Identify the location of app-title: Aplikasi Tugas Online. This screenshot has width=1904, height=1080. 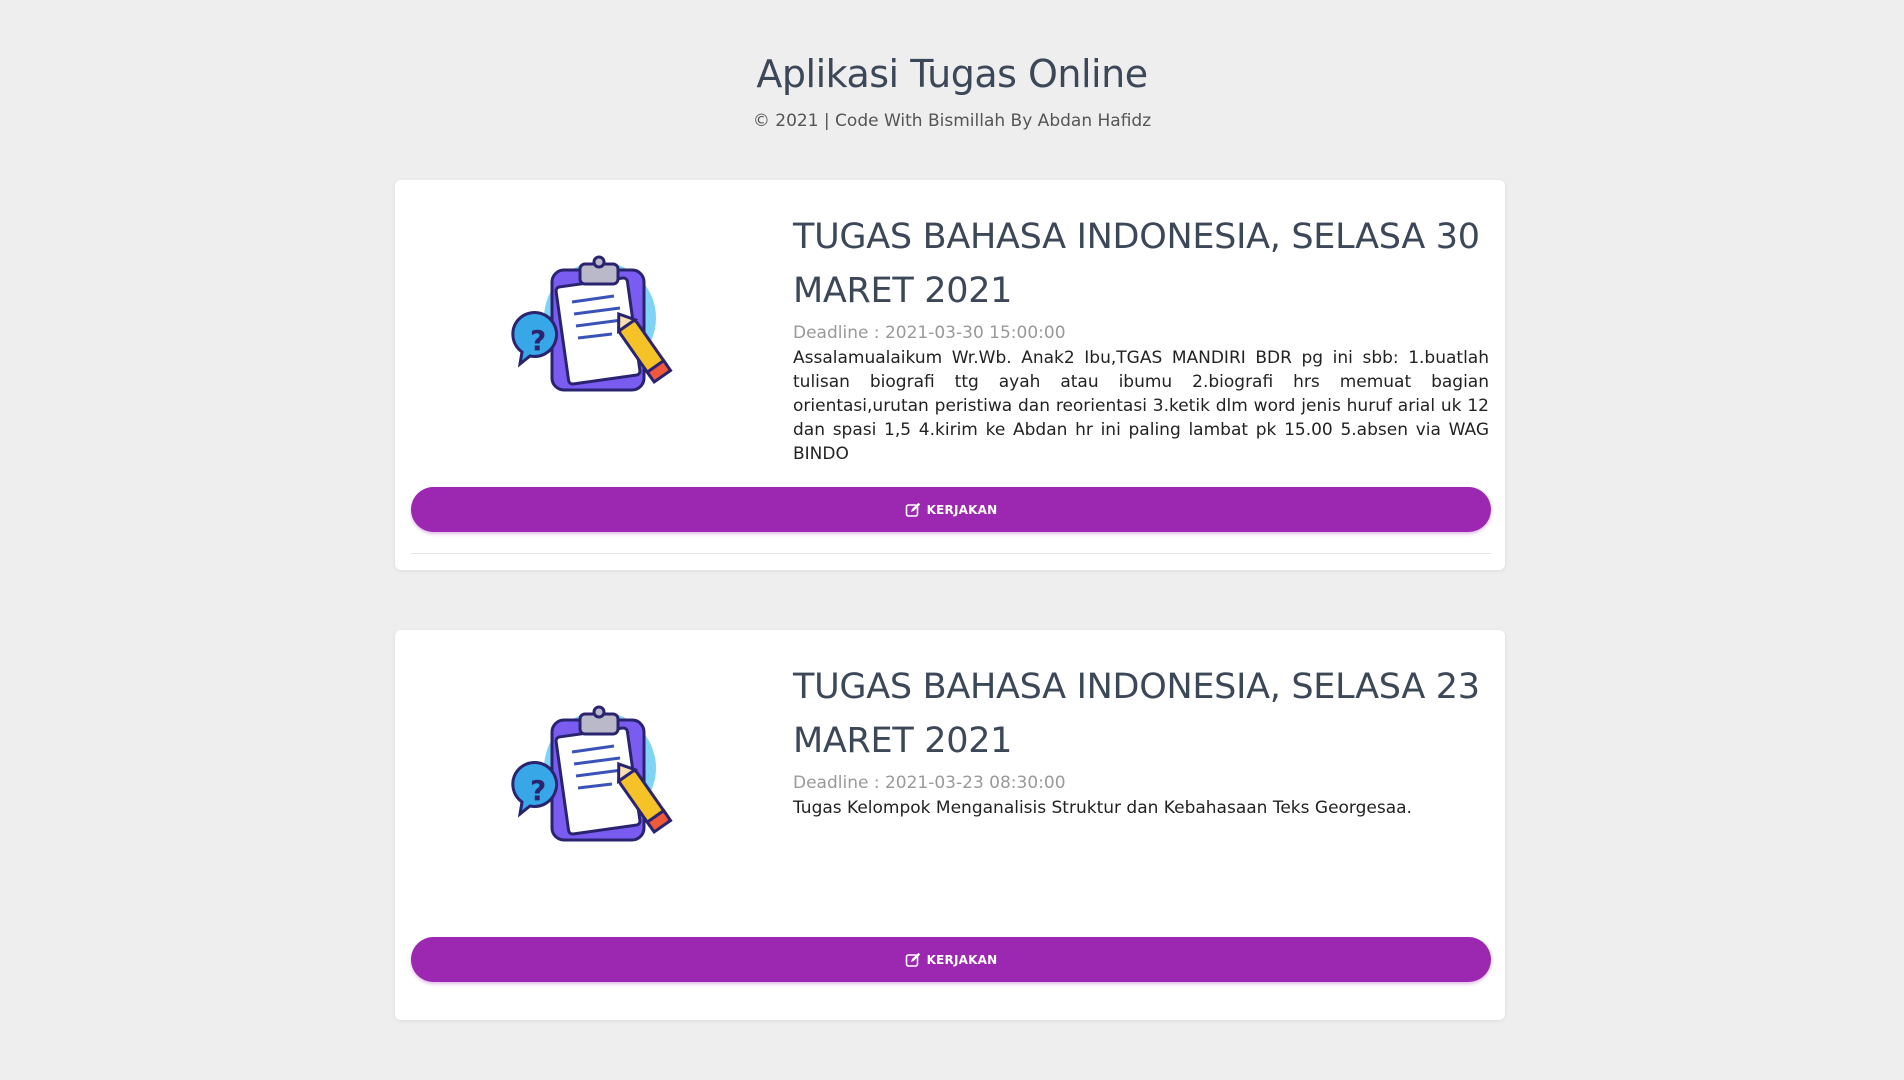
(952, 74).